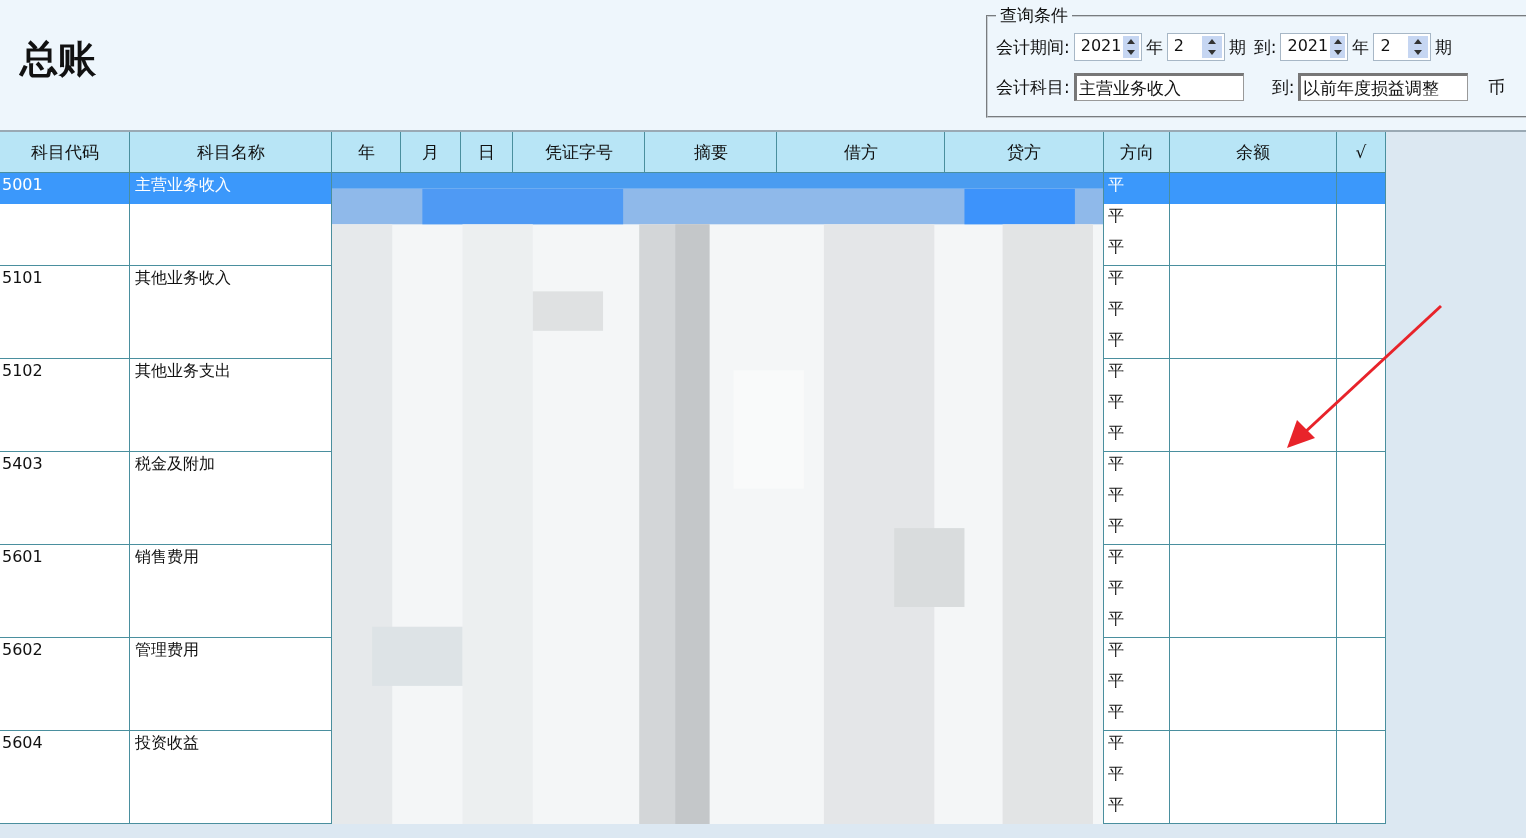 Image resolution: width=1526 pixels, height=838 pixels. I want to click on column-header: 余额, so click(1253, 152).